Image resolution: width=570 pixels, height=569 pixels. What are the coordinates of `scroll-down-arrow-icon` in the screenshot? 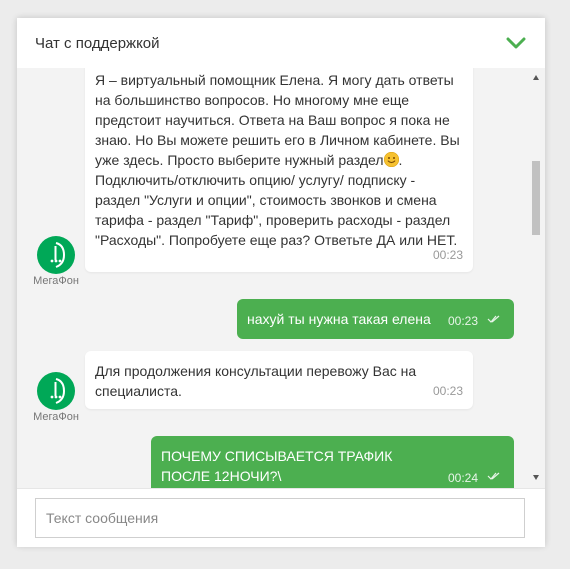 It's located at (536, 477).